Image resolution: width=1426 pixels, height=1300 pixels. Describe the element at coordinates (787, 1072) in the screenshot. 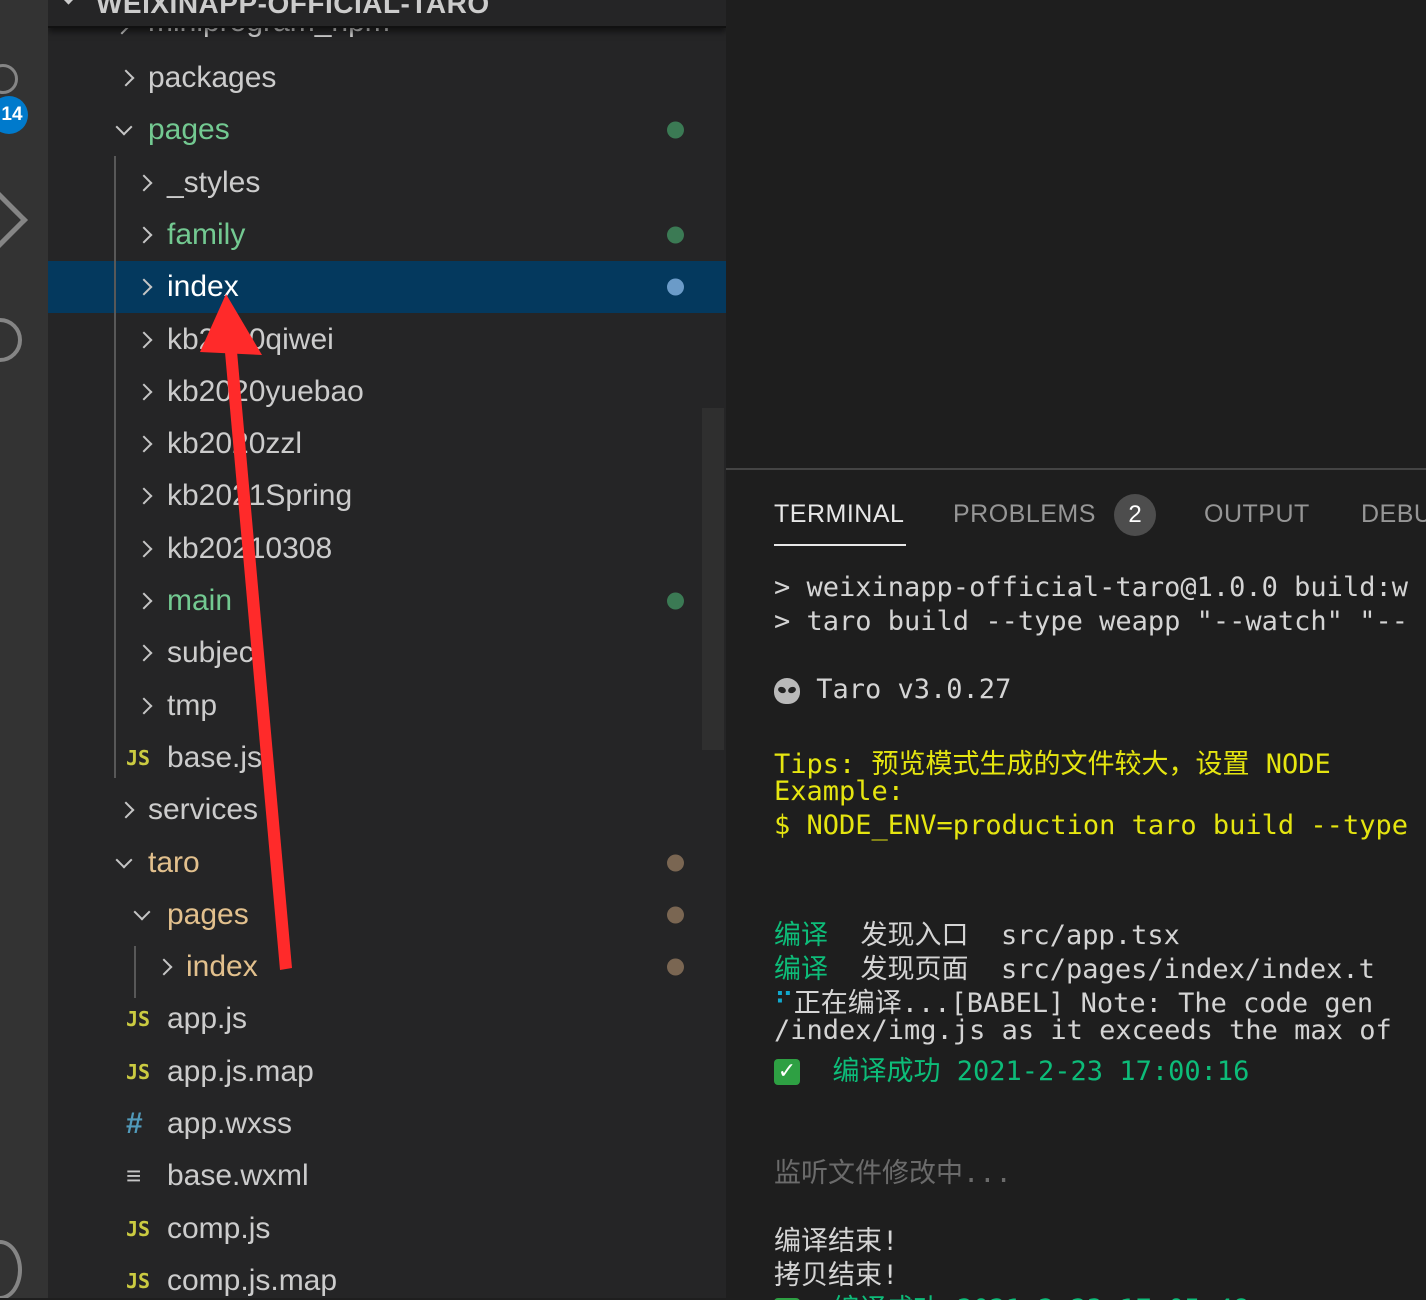

I see `check-icon: ✓` at that location.